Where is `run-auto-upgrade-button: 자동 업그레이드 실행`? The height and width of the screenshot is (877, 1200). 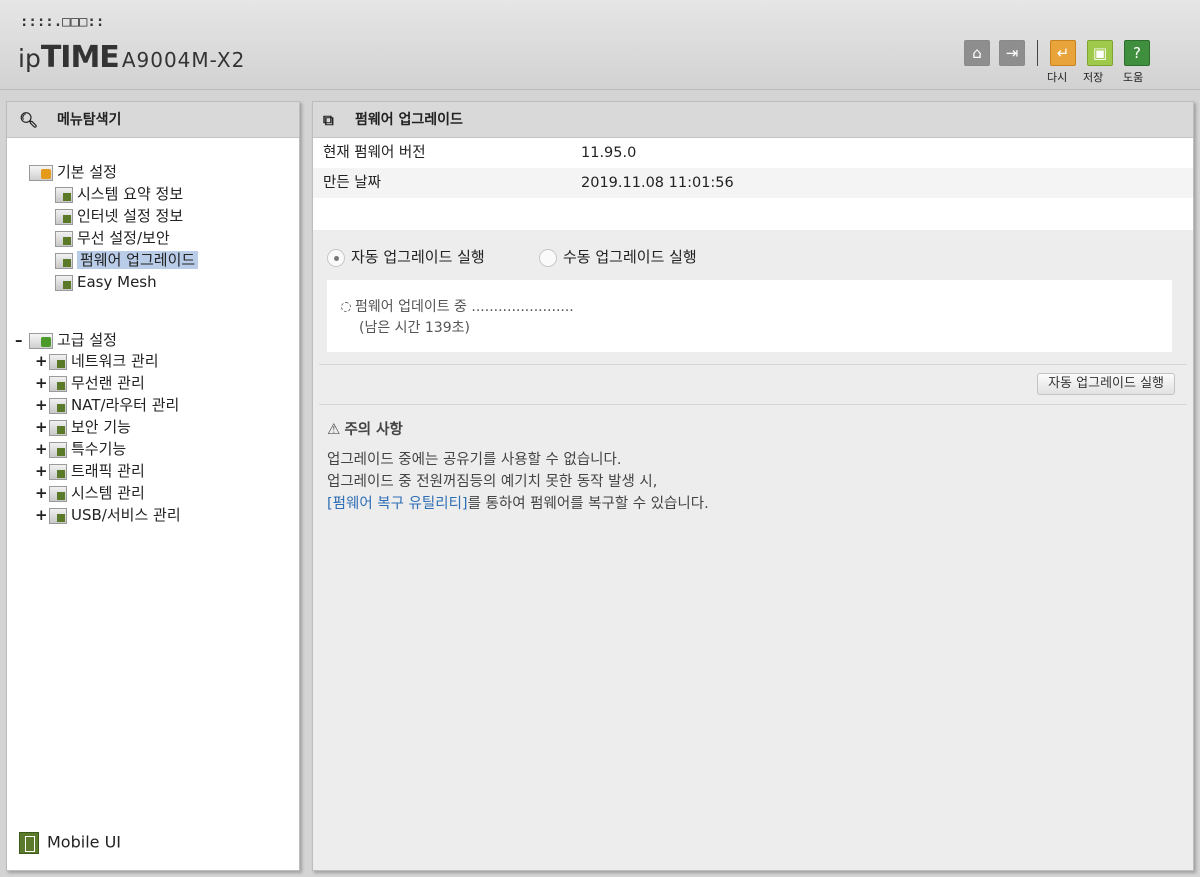
run-auto-upgrade-button: 자동 업그레이드 실행 is located at coordinates (1106, 384).